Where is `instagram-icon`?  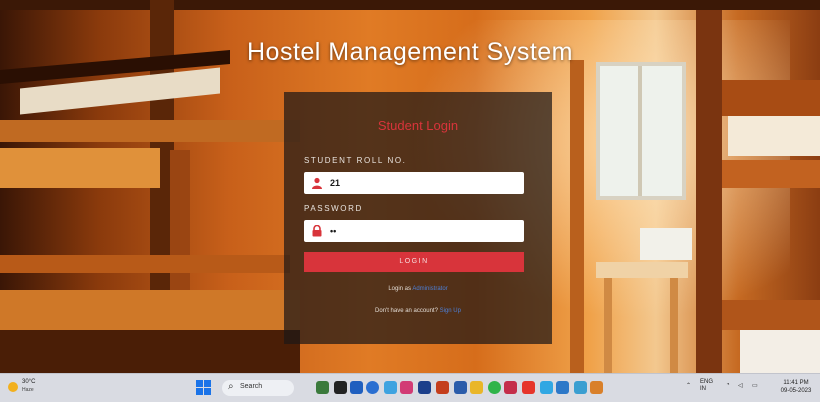
instagram-icon is located at coordinates (406, 387).